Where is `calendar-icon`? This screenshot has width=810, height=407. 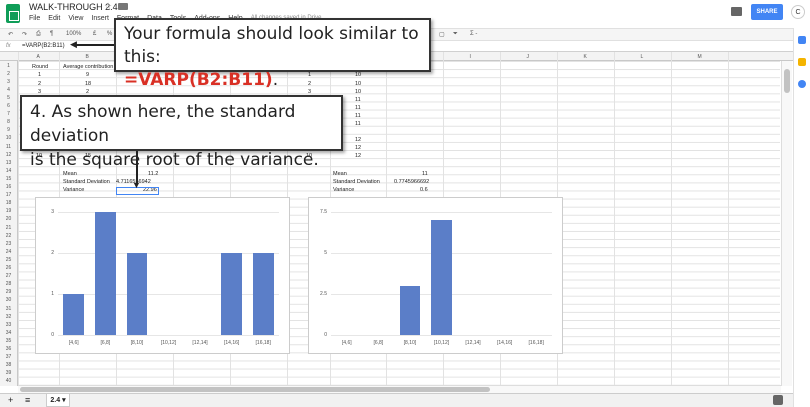
calendar-icon is located at coordinates (802, 40).